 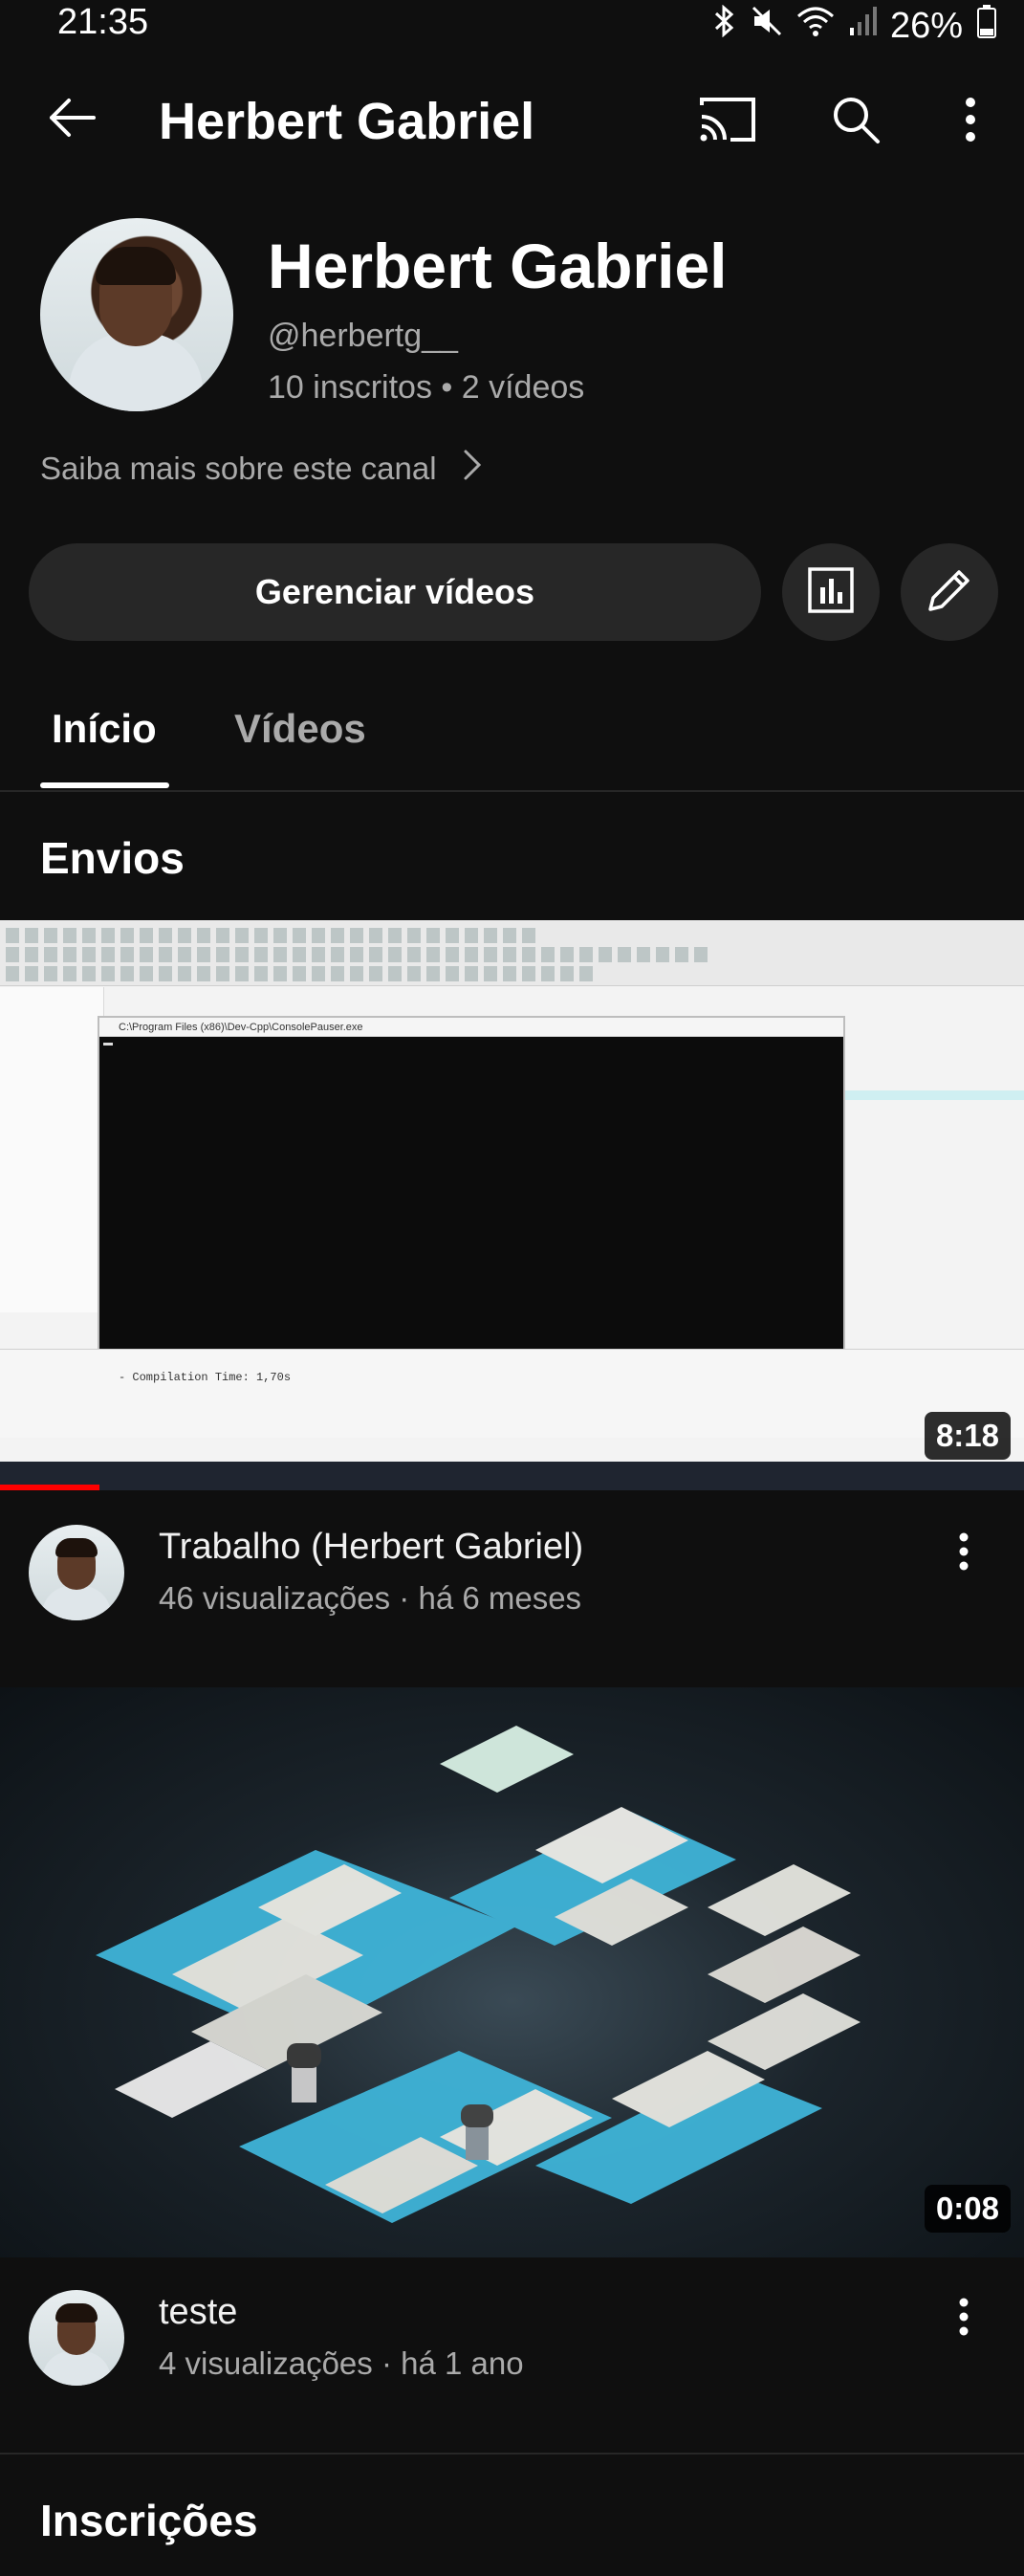 What do you see at coordinates (49, 1488) in the screenshot?
I see `watch-progress-bar` at bounding box center [49, 1488].